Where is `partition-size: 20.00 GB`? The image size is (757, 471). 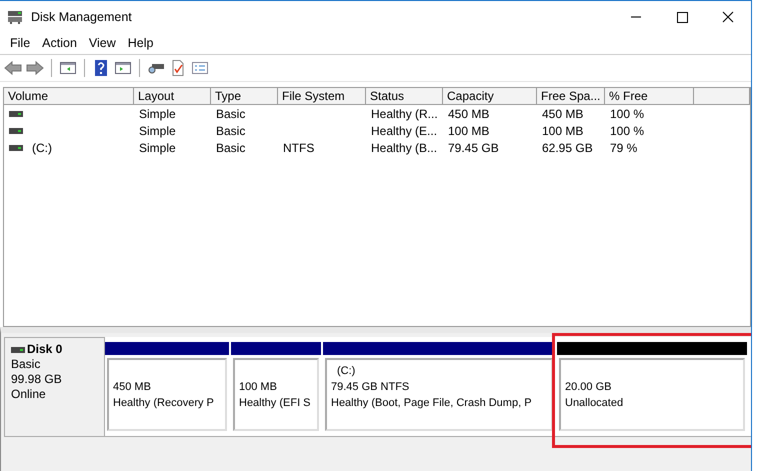 partition-size: 20.00 GB is located at coordinates (588, 387).